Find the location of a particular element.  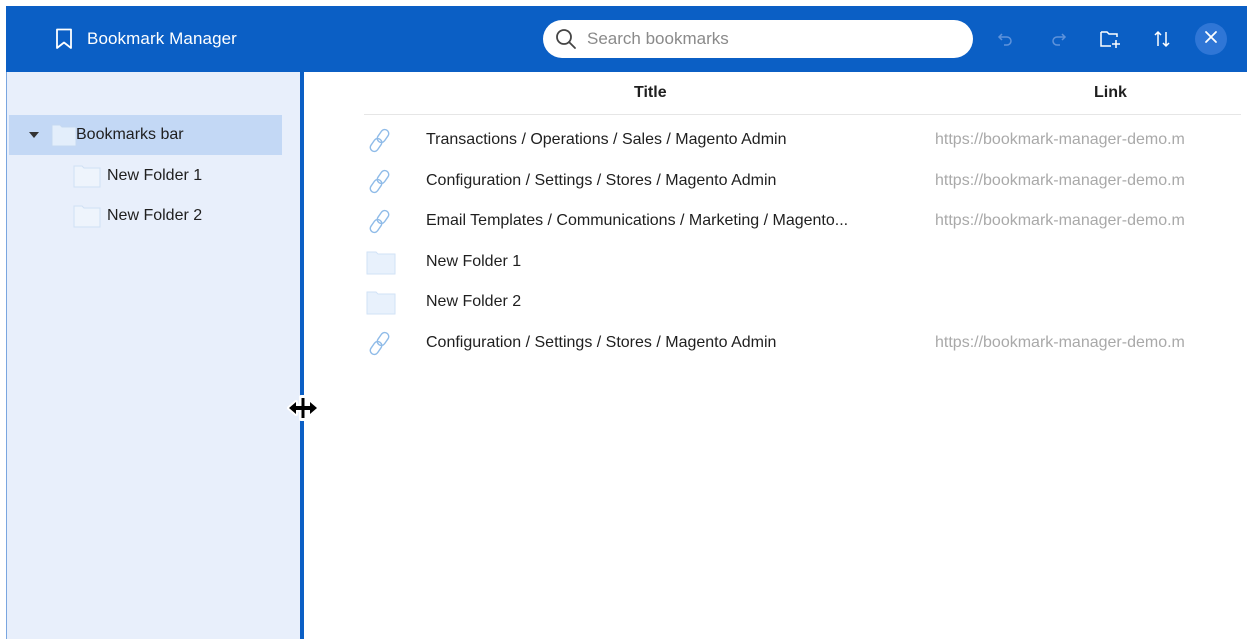

list-item: New Folder 2 is located at coordinates (802, 302).